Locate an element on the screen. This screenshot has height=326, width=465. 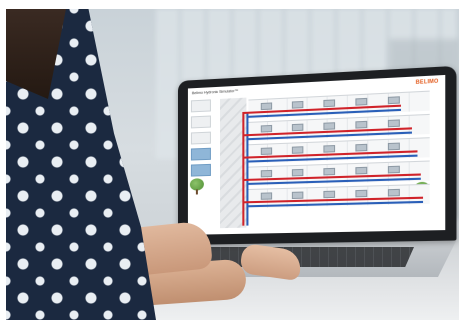
tree-trunk is located at coordinates (196, 192).